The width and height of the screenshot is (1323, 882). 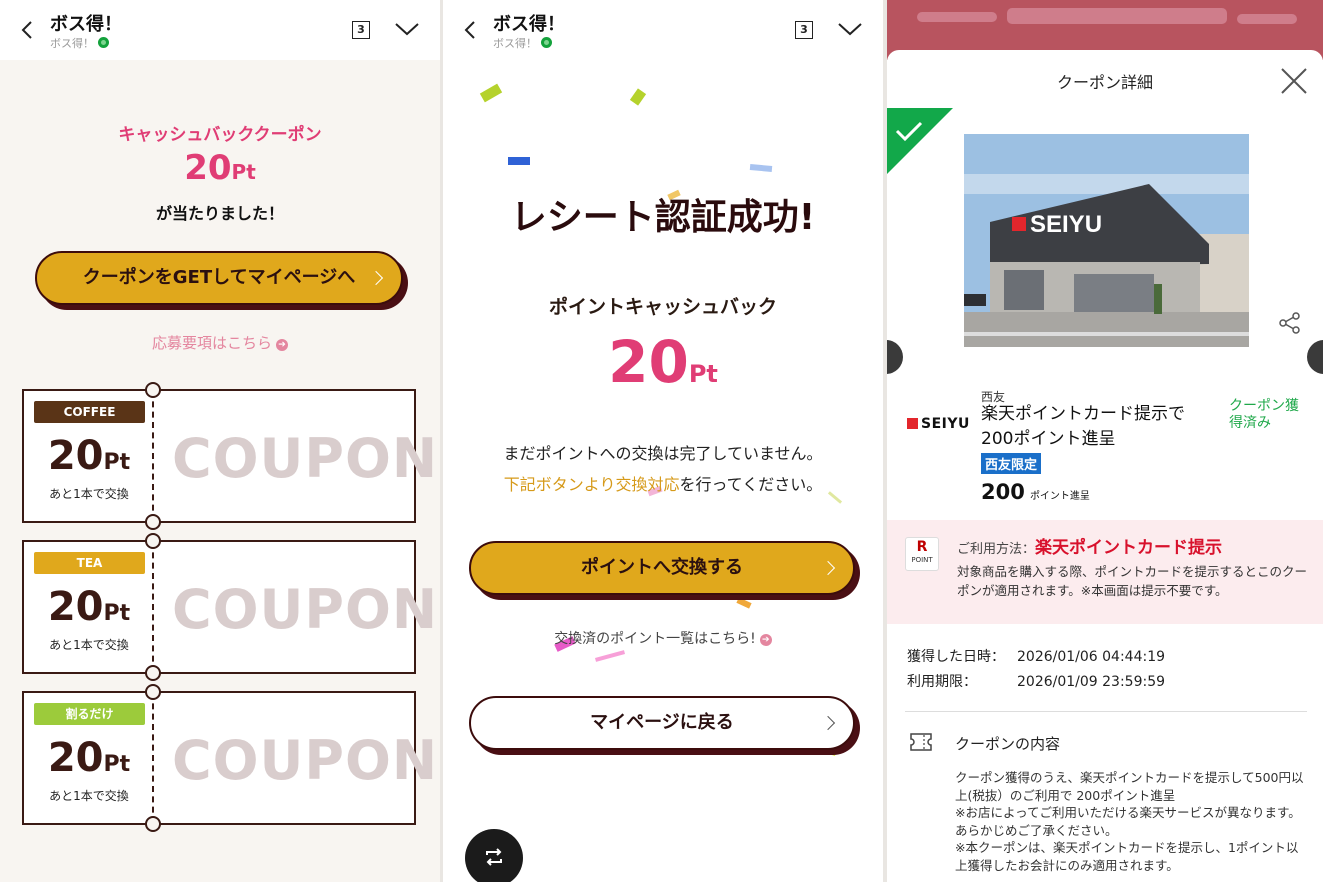 What do you see at coordinates (909, 131) in the screenshot?
I see `check-icon` at bounding box center [909, 131].